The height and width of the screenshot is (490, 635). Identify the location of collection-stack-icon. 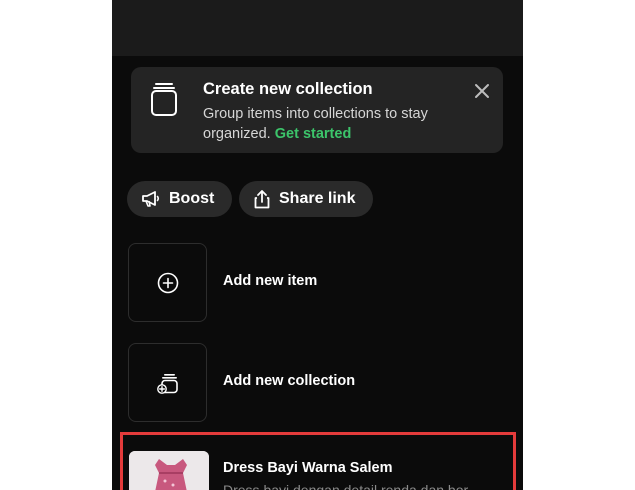
(164, 99).